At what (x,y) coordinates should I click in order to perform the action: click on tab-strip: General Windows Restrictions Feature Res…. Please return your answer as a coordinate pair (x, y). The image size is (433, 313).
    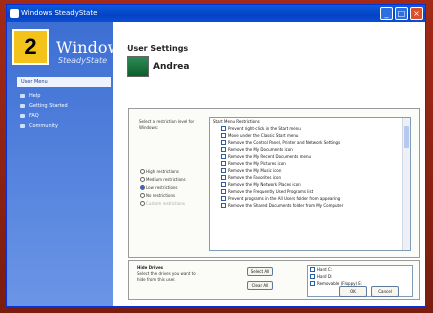
    Looking at the image, I should click on (223, 108).